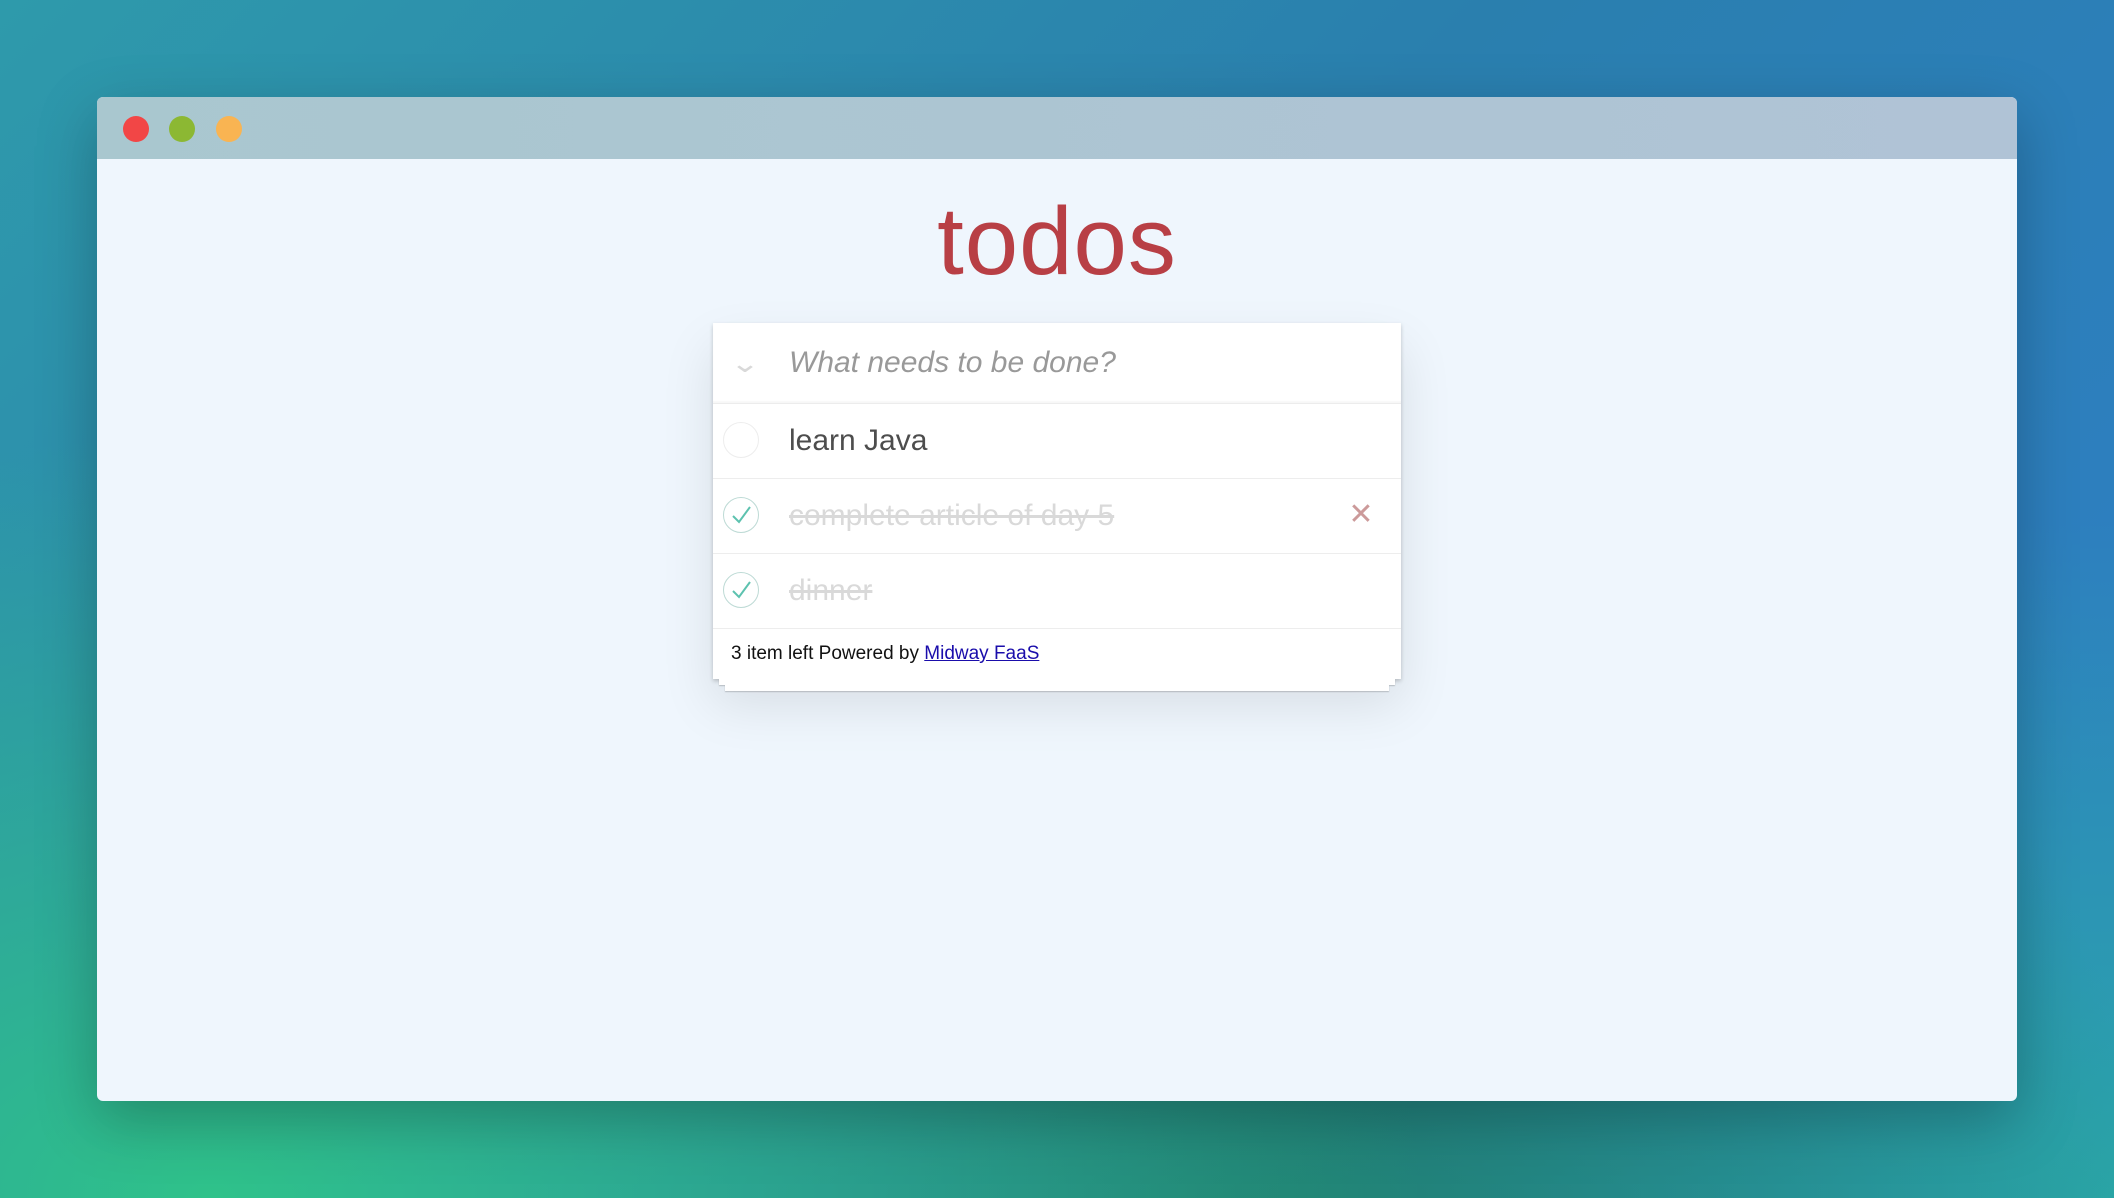 The width and height of the screenshot is (2114, 1198). What do you see at coordinates (828, 653) in the screenshot?
I see `items-left-count: 3 item left Powered by` at bounding box center [828, 653].